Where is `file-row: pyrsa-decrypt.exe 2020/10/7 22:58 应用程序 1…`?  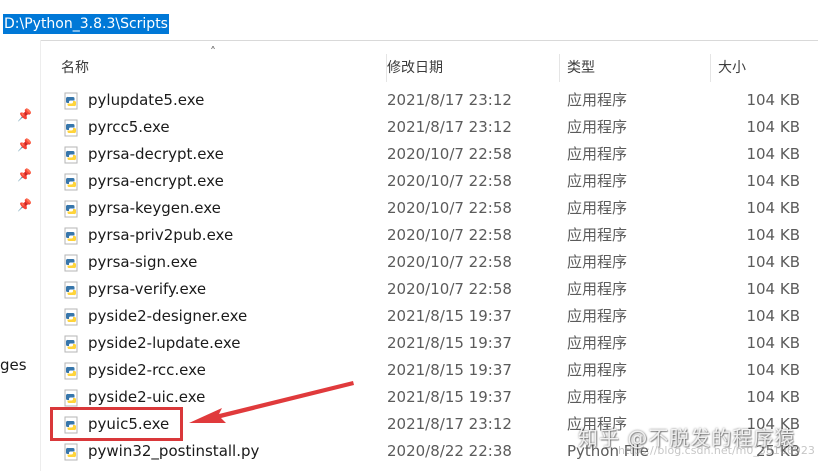
file-row: pyrsa-decrypt.exe 2020/10/7 22:58 应用程序 1… is located at coordinates (429, 154).